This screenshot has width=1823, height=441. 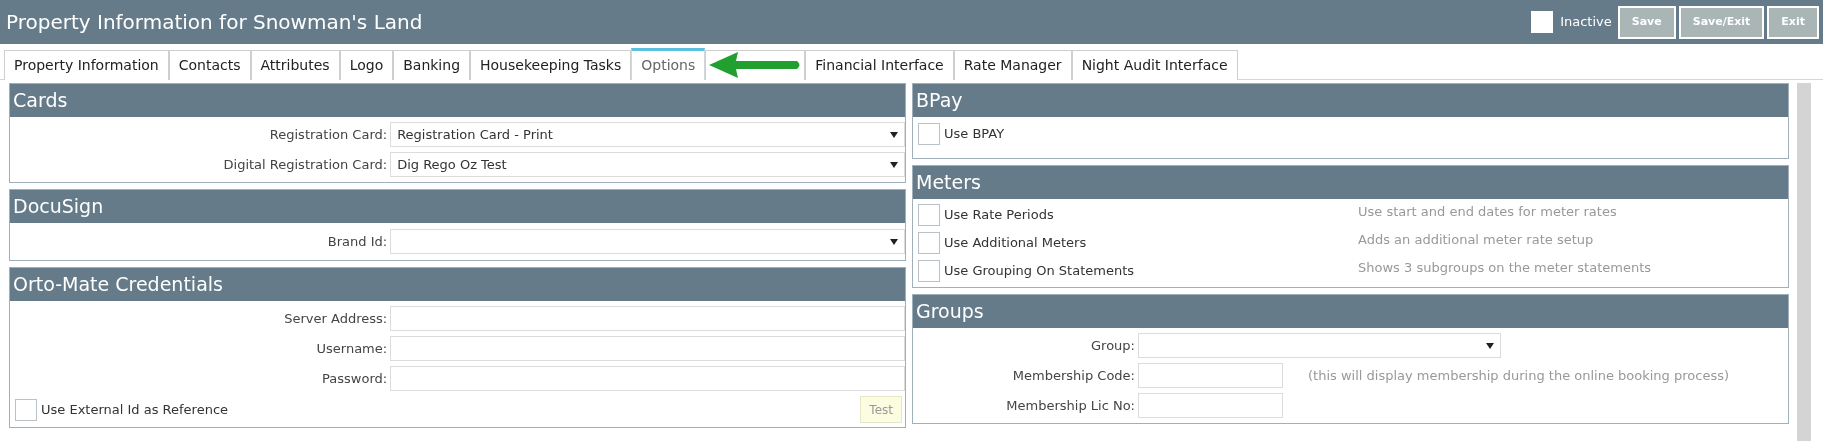 I want to click on field-label: Group:, so click(x=1113, y=345).